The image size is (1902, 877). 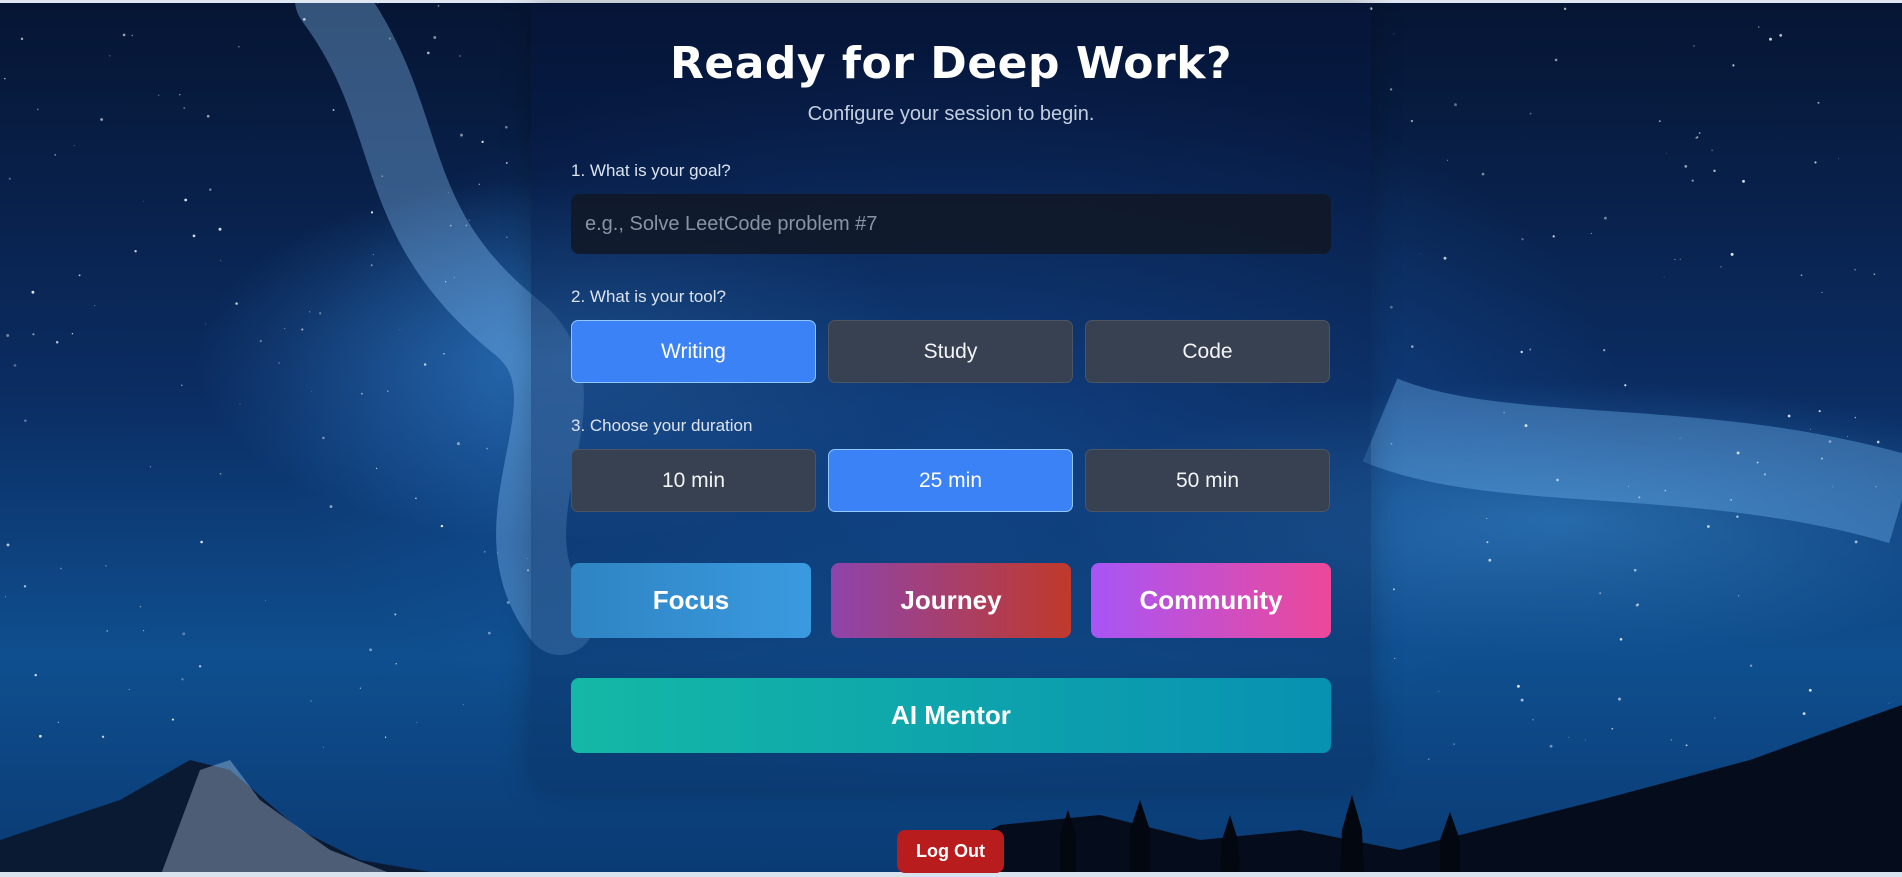 What do you see at coordinates (950, 851) in the screenshot?
I see `logout-button: Log Out` at bounding box center [950, 851].